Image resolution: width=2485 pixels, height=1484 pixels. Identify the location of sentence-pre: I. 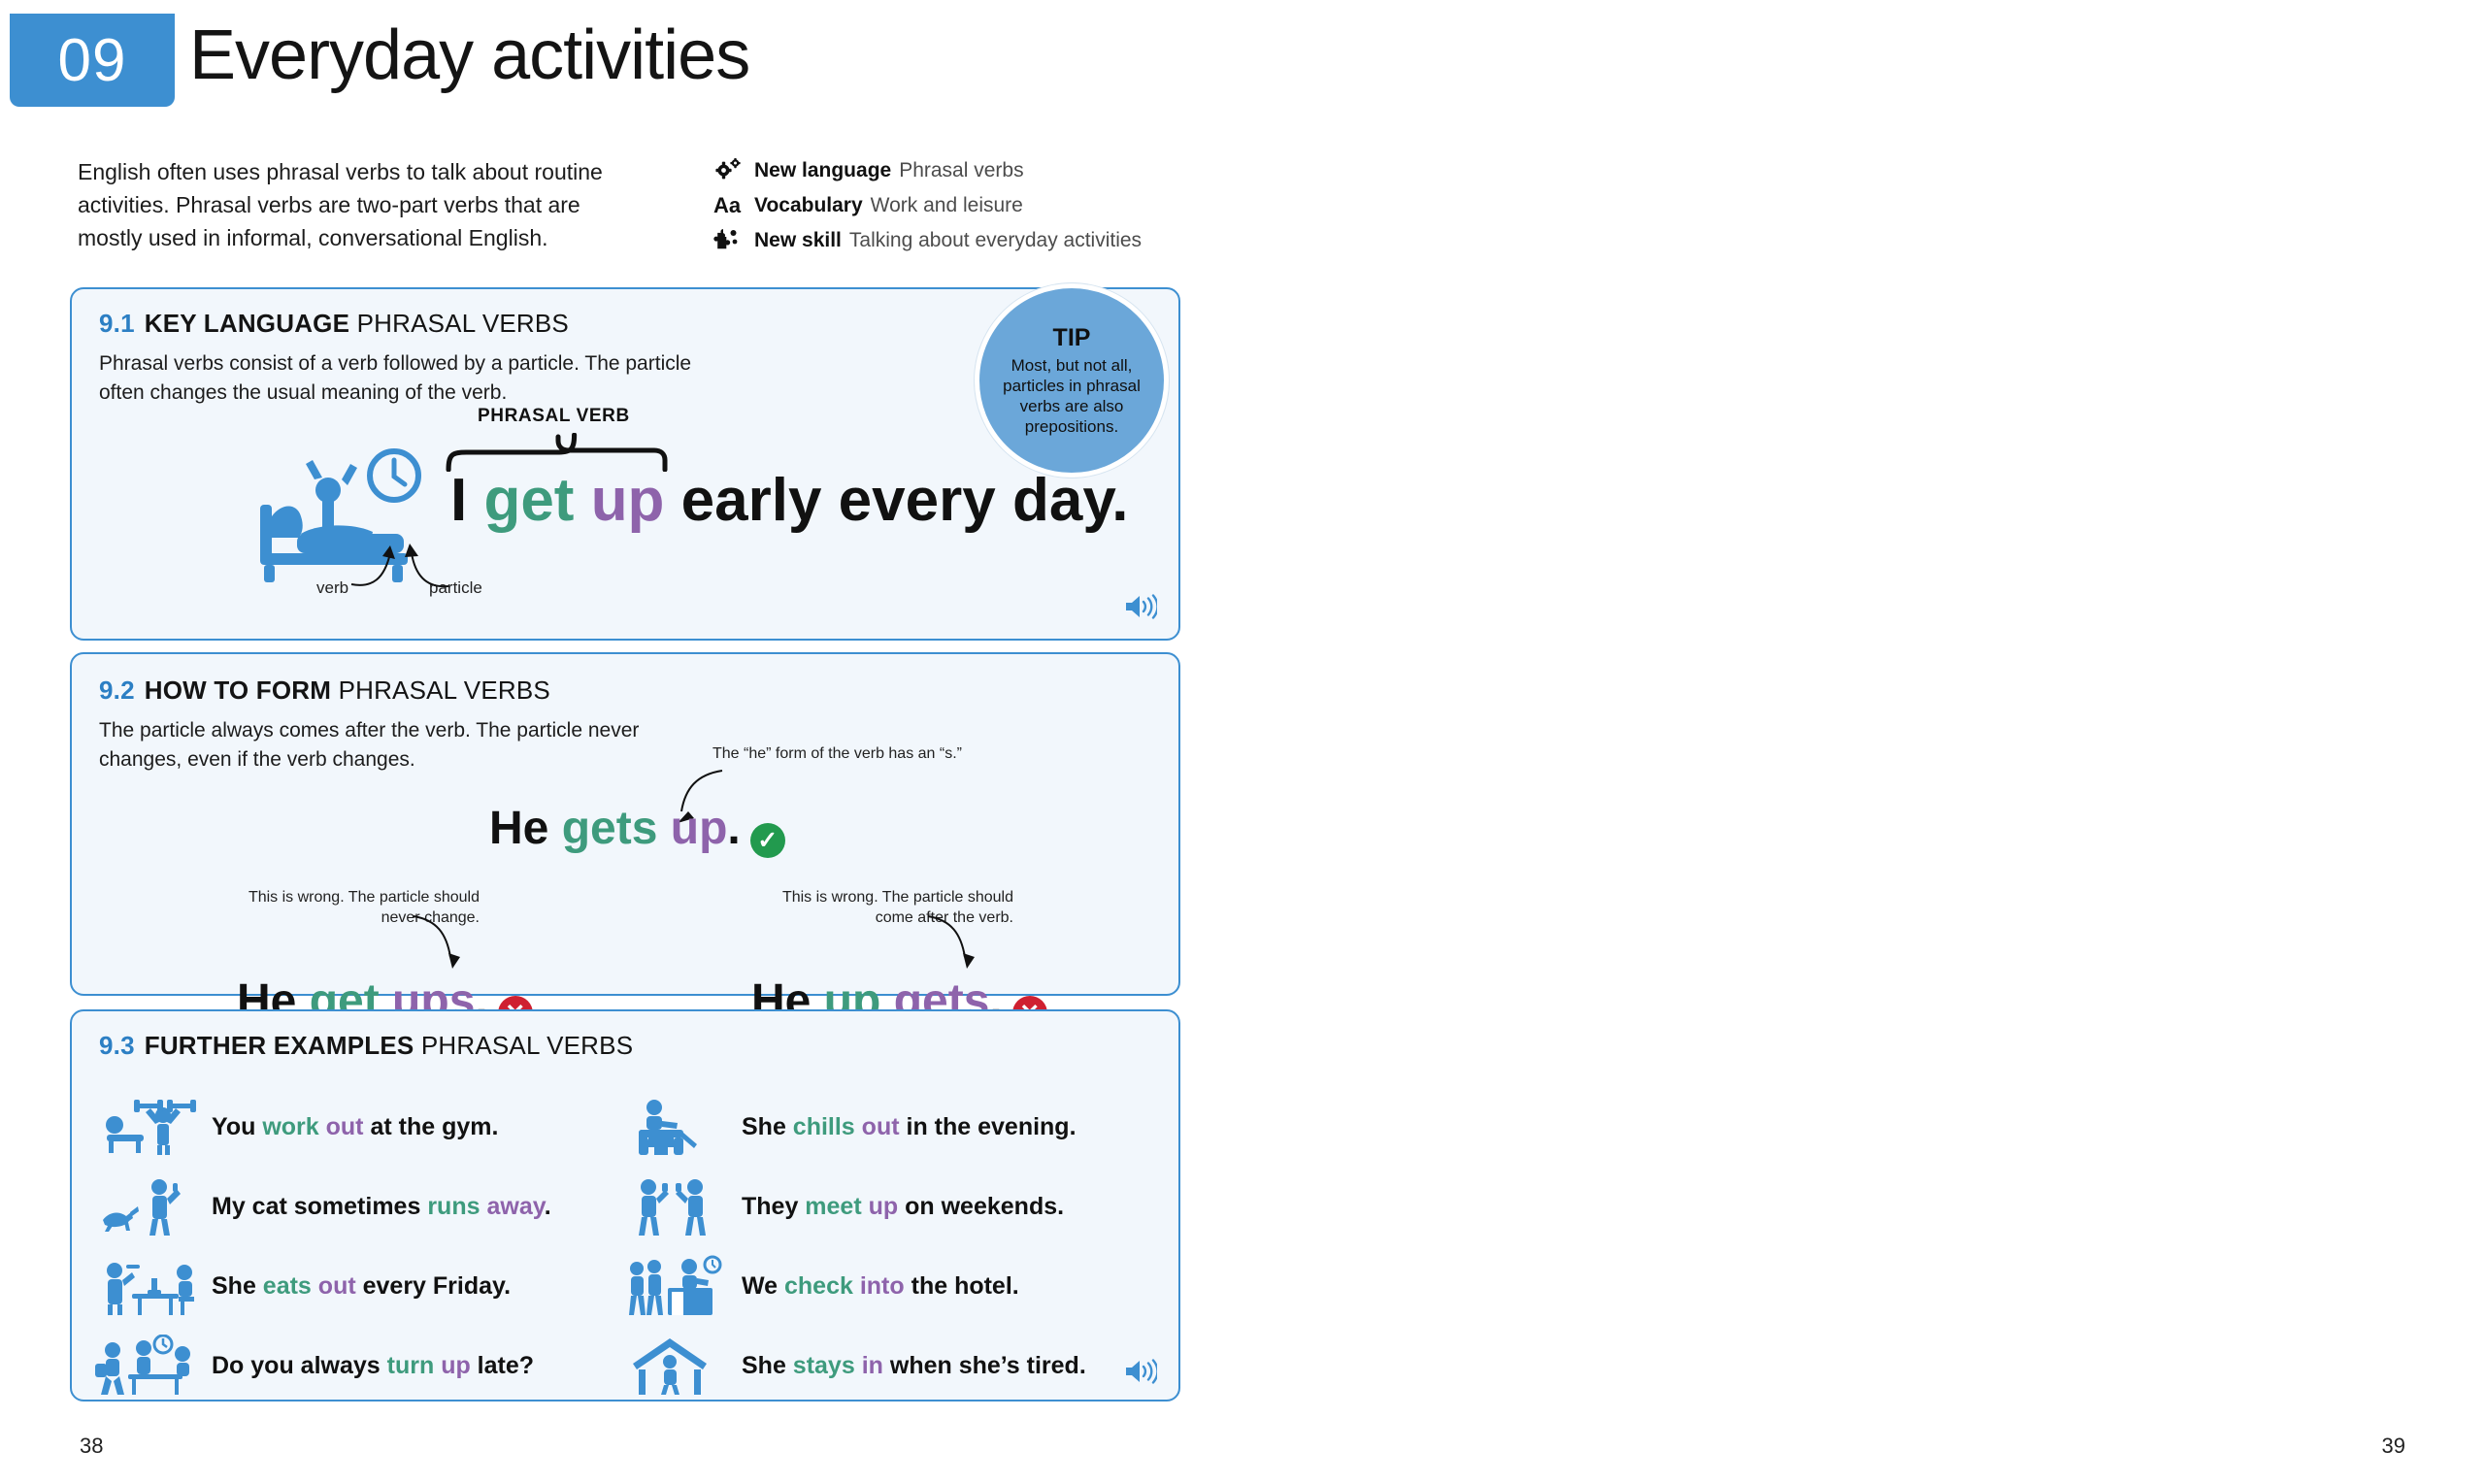
(467, 500).